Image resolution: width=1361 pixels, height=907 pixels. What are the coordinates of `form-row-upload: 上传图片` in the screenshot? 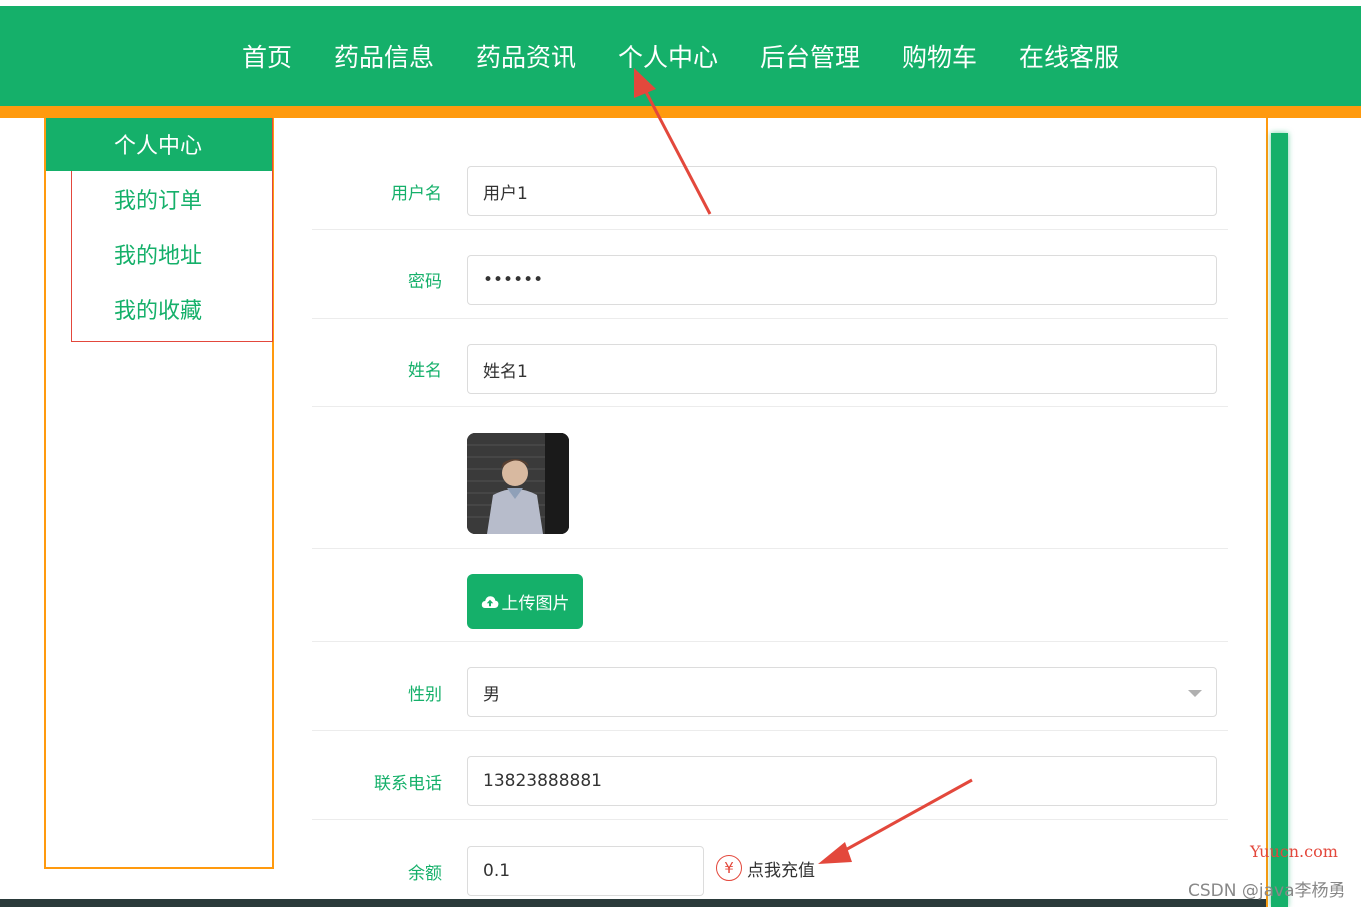 It's located at (770, 595).